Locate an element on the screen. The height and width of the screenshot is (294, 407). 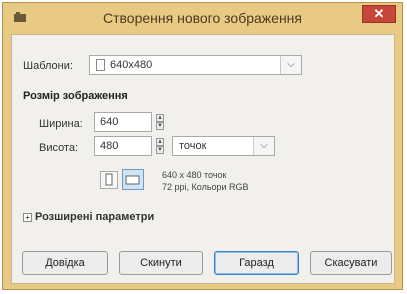
title-bar: Створення нового зображення ✕ is located at coordinates (202, 18).